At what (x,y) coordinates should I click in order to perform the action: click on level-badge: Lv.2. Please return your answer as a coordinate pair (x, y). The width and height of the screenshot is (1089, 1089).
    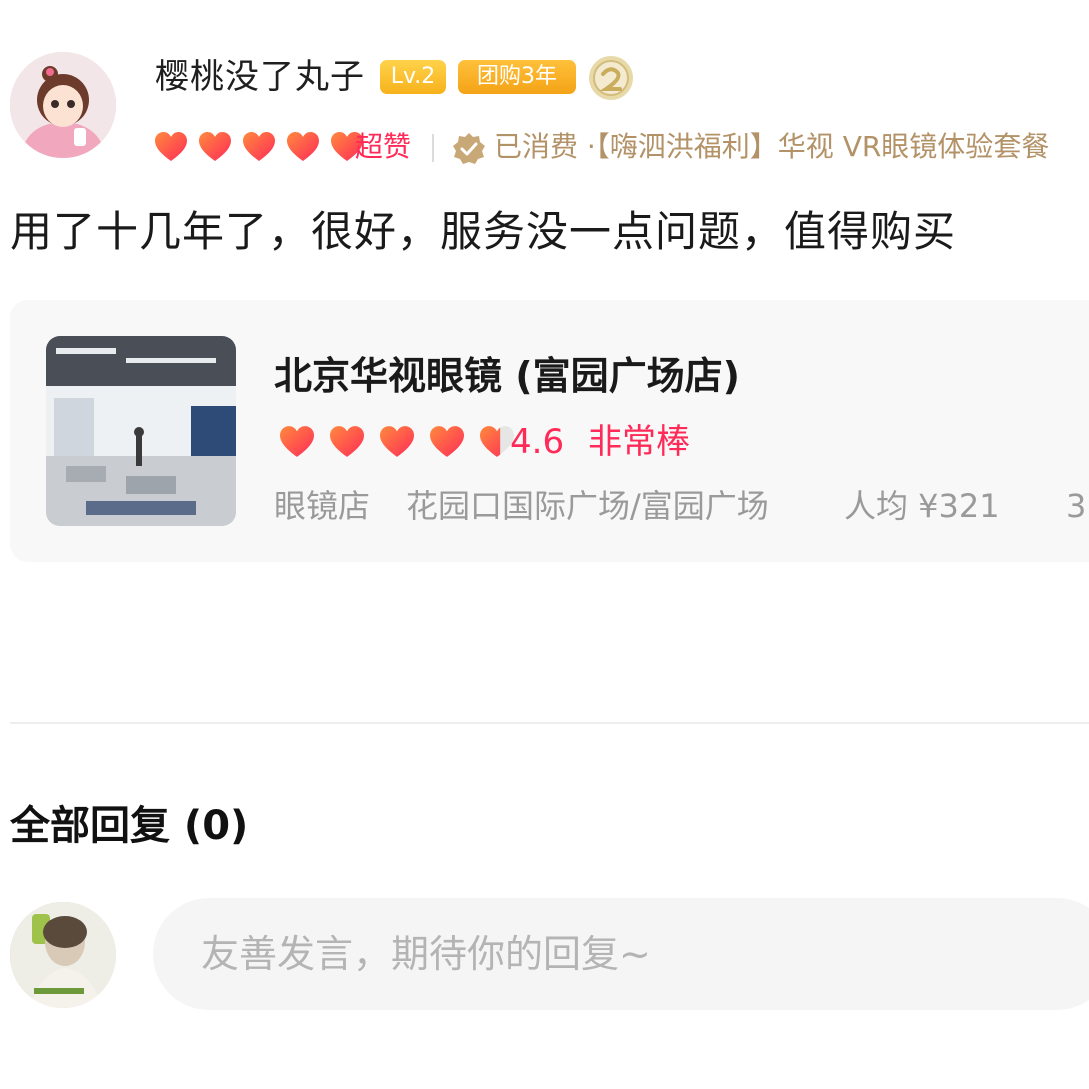
    Looking at the image, I should click on (413, 77).